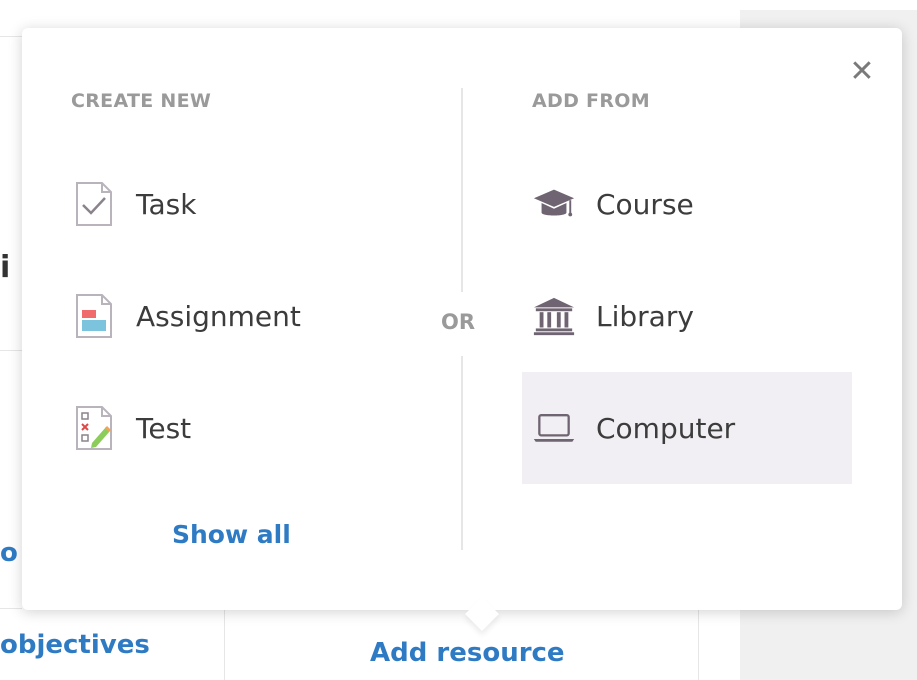 The height and width of the screenshot is (680, 917). I want to click on close-icon: ✕, so click(862, 71).